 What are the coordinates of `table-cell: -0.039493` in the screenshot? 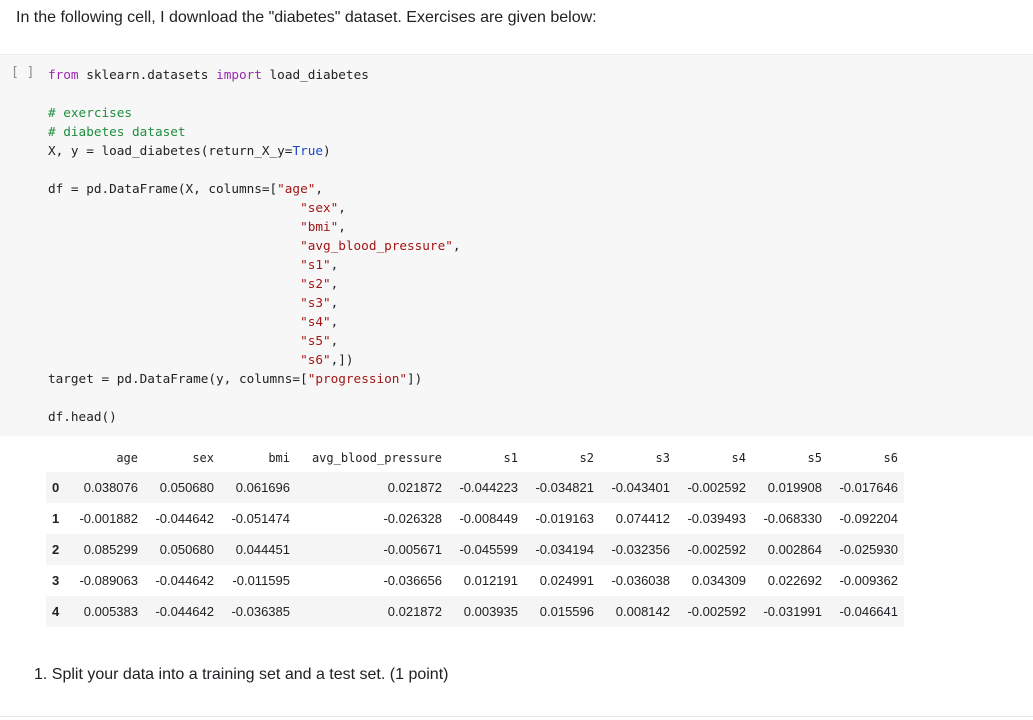 It's located at (714, 518).